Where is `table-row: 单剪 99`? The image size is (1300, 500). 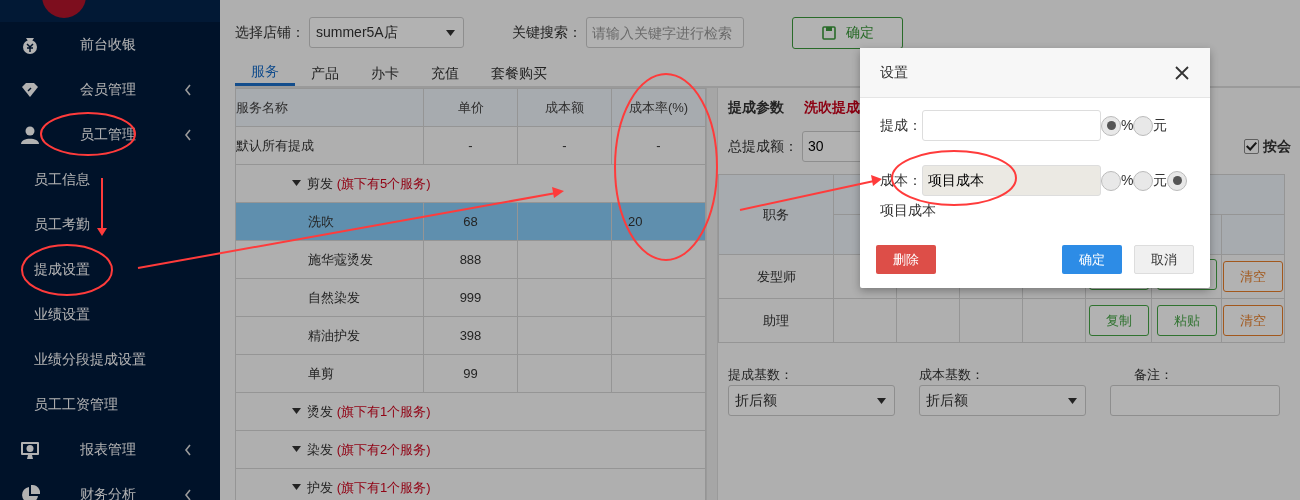
table-row: 单剪 99 is located at coordinates (470, 373).